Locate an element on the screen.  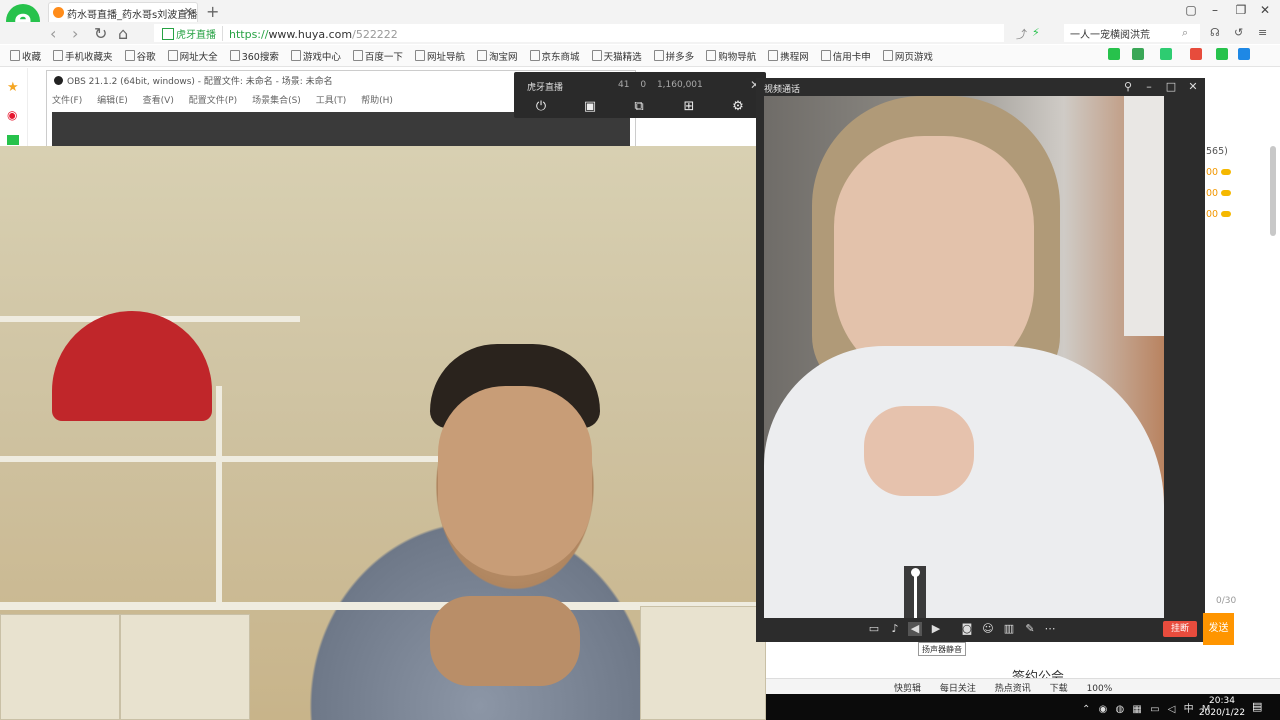
maximize-icon: ❐ is located at coordinates (1241, 11).